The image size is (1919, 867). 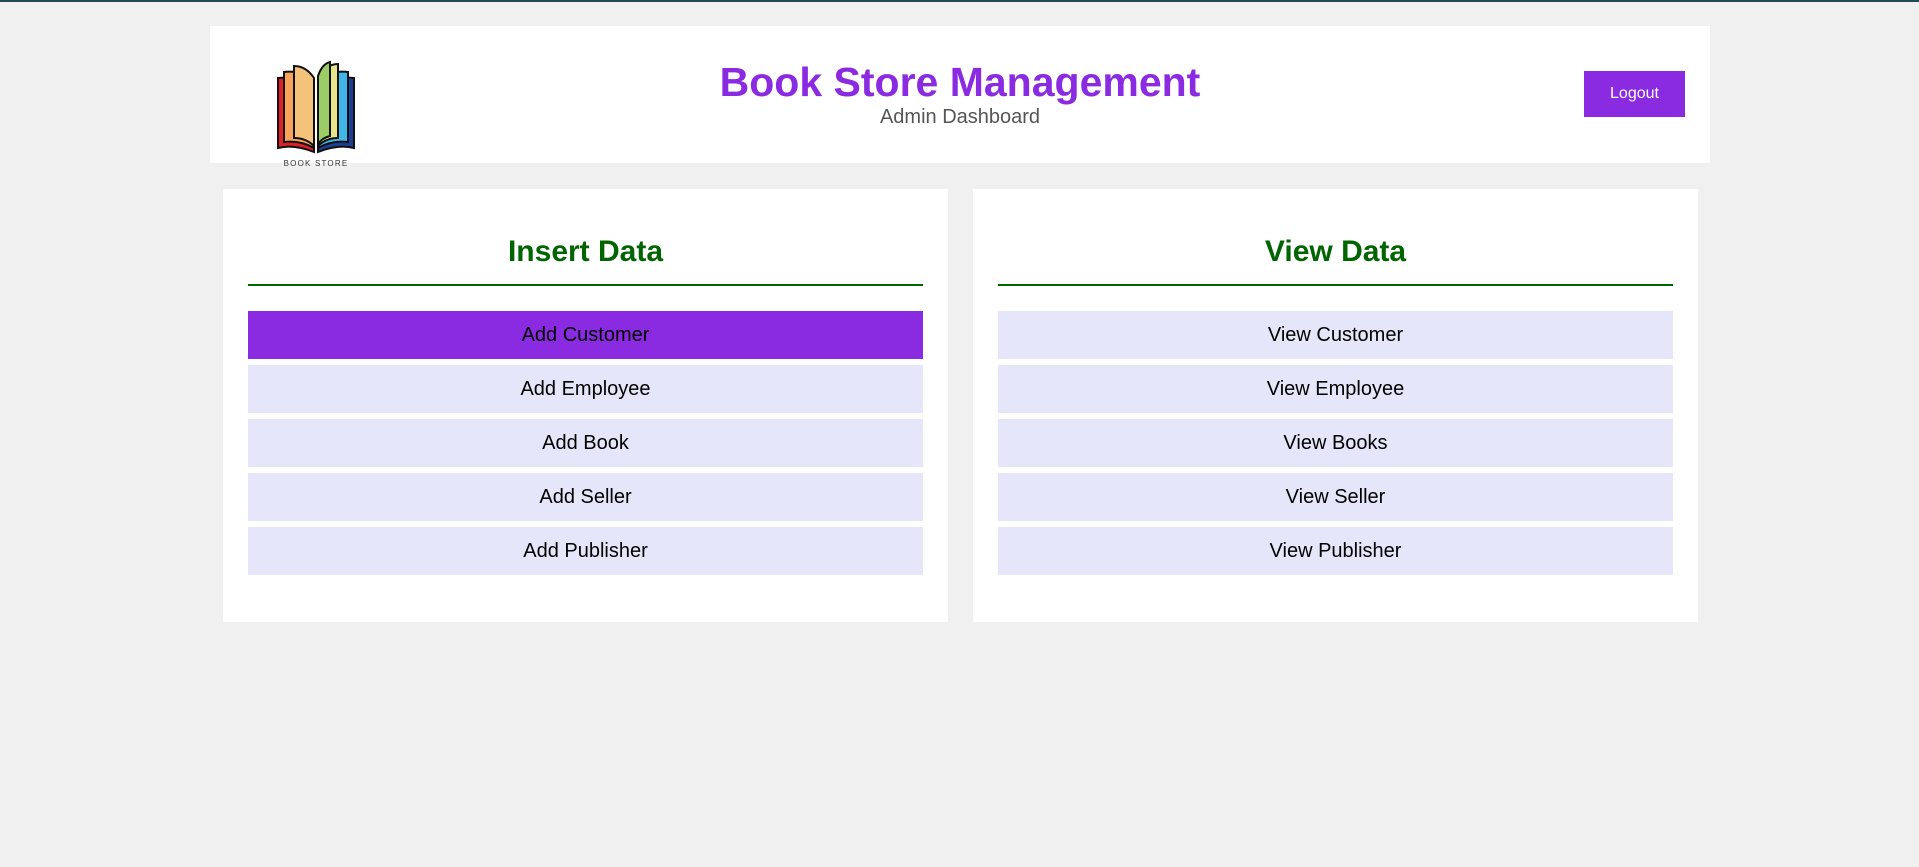 I want to click on logout-button: Logout, so click(x=1634, y=94).